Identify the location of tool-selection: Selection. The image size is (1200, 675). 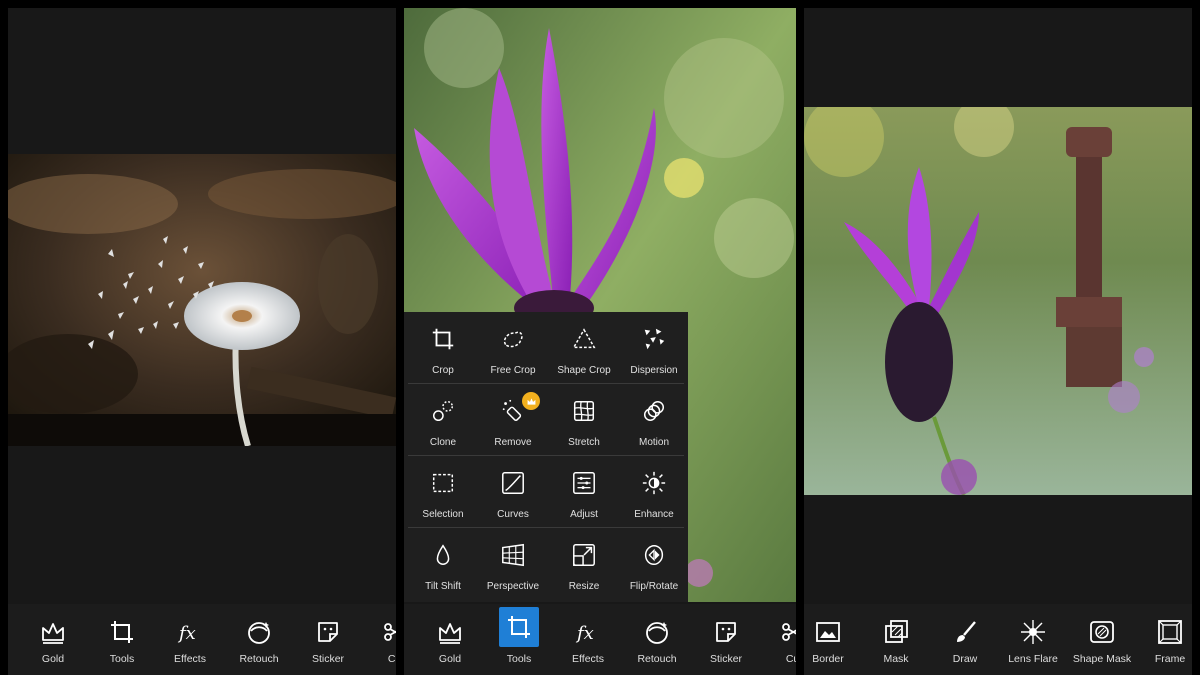
(443, 492).